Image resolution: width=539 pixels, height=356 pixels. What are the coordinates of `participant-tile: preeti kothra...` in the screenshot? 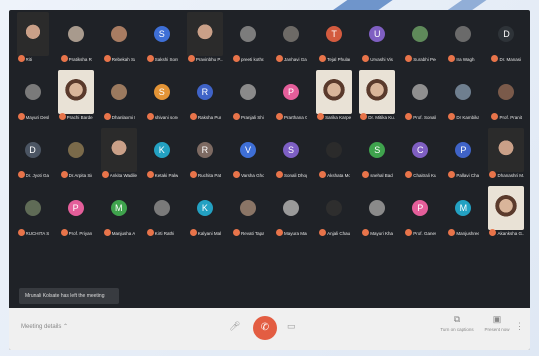 It's located at (248, 38).